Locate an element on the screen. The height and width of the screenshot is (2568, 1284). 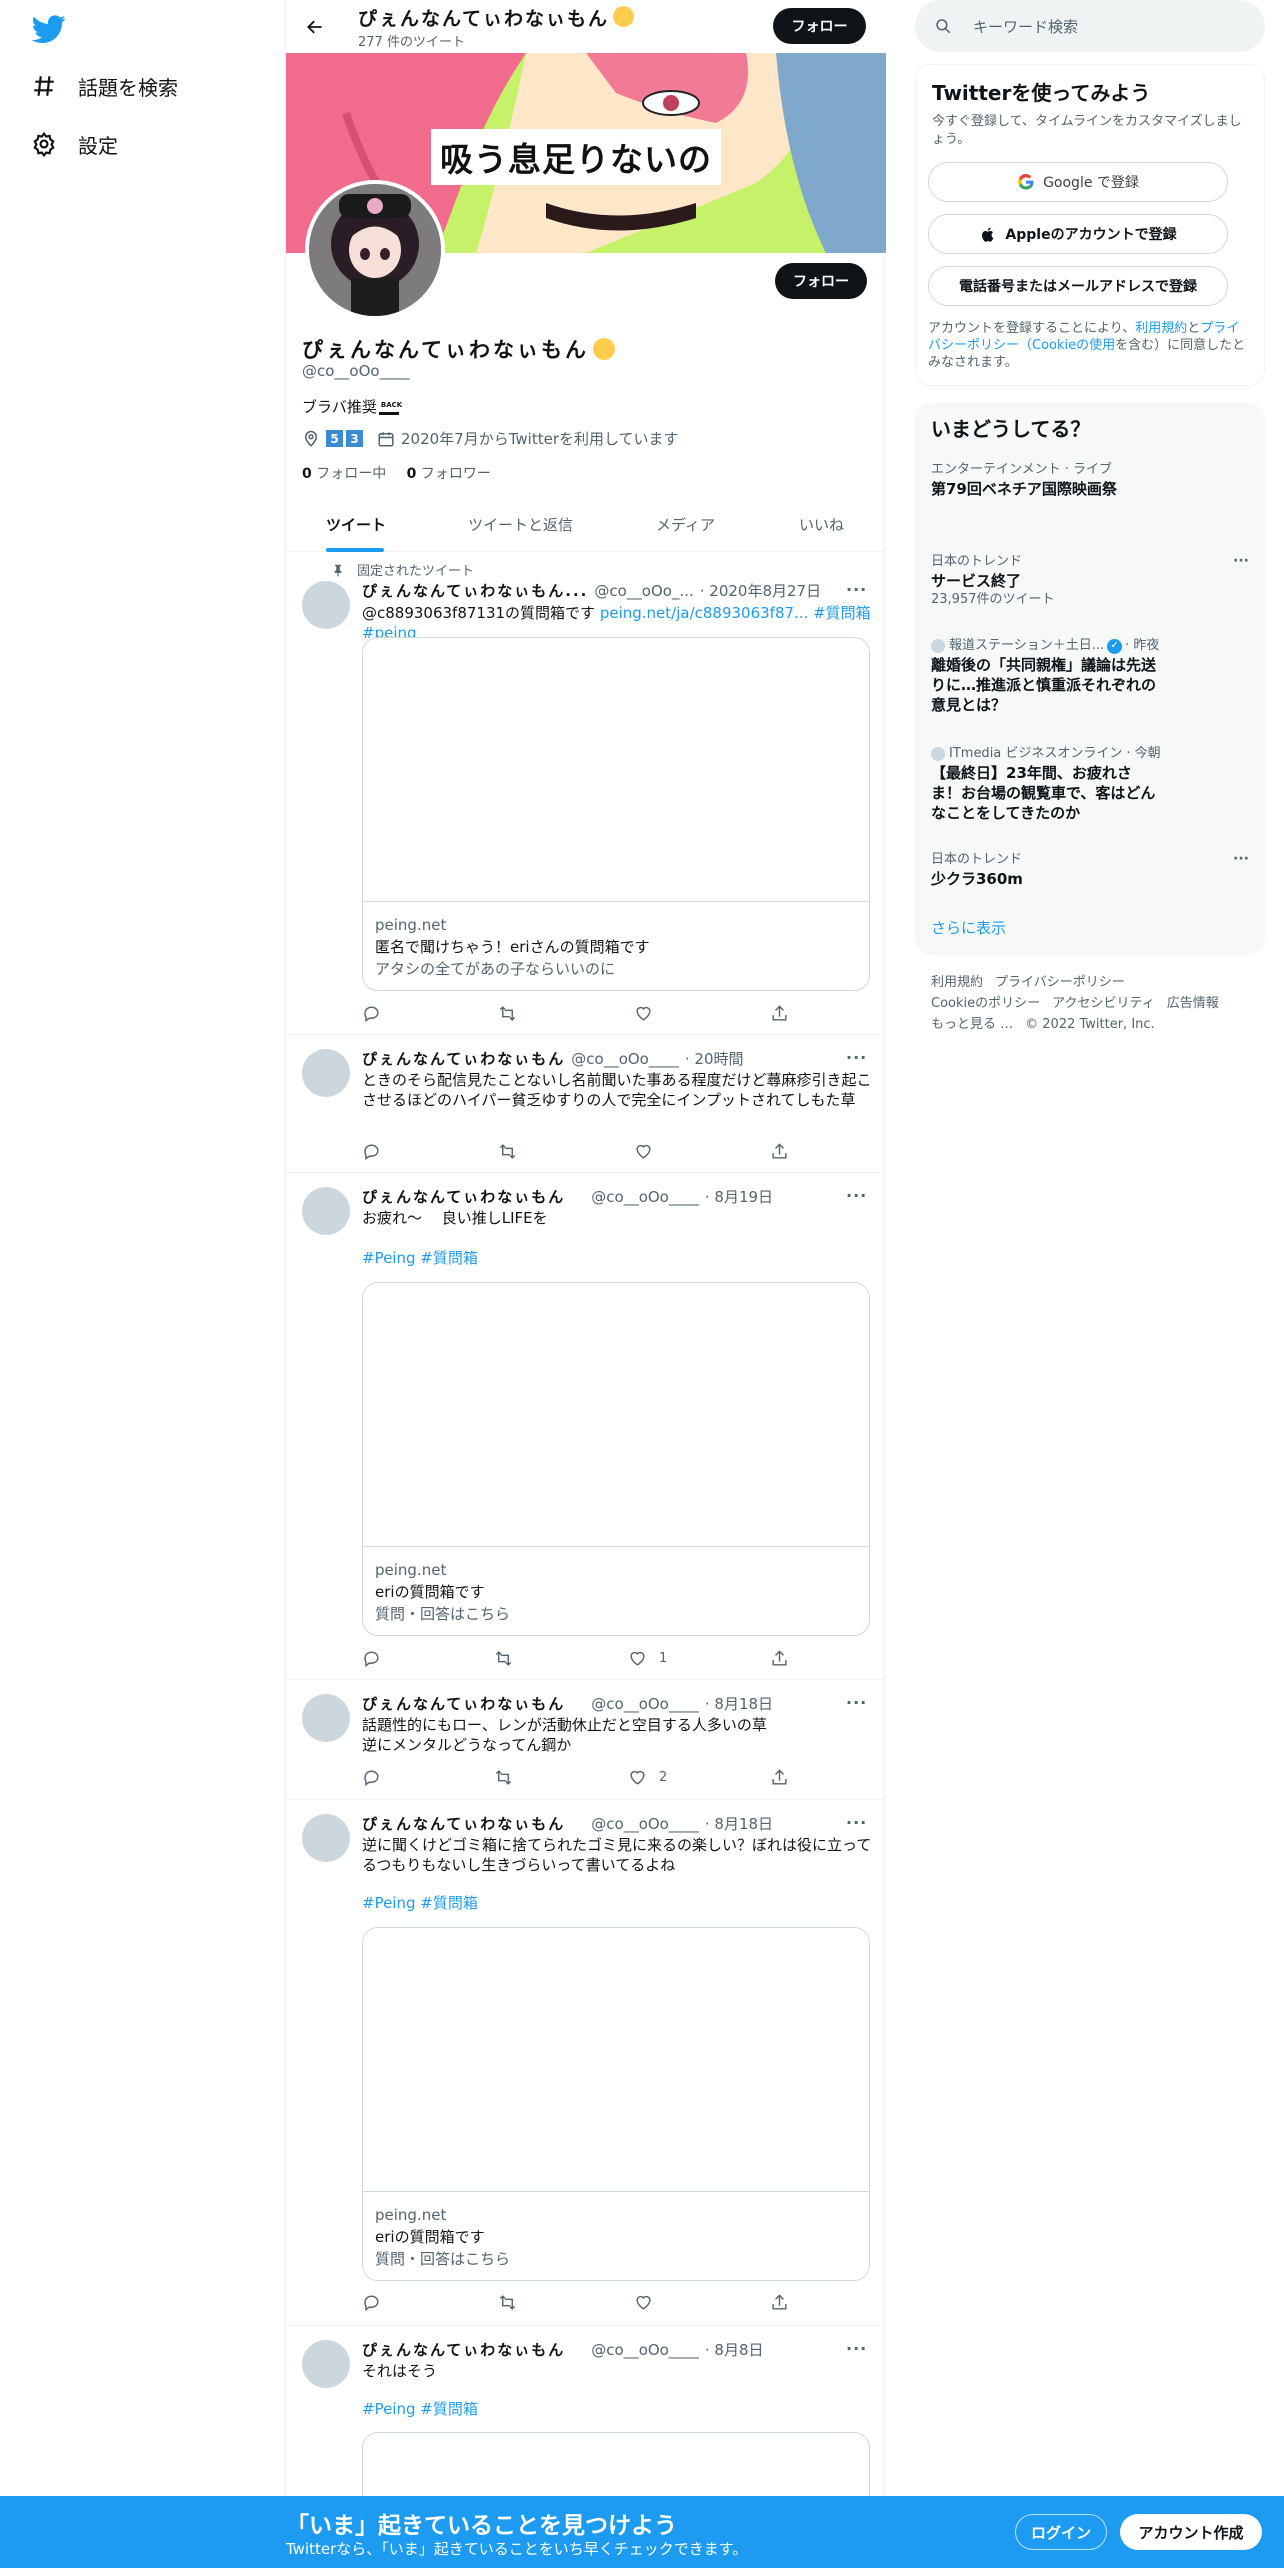
trend-item: 日本のトレンド サービス終了 23,957件のツイート ··· is located at coordinates (1090, 581).